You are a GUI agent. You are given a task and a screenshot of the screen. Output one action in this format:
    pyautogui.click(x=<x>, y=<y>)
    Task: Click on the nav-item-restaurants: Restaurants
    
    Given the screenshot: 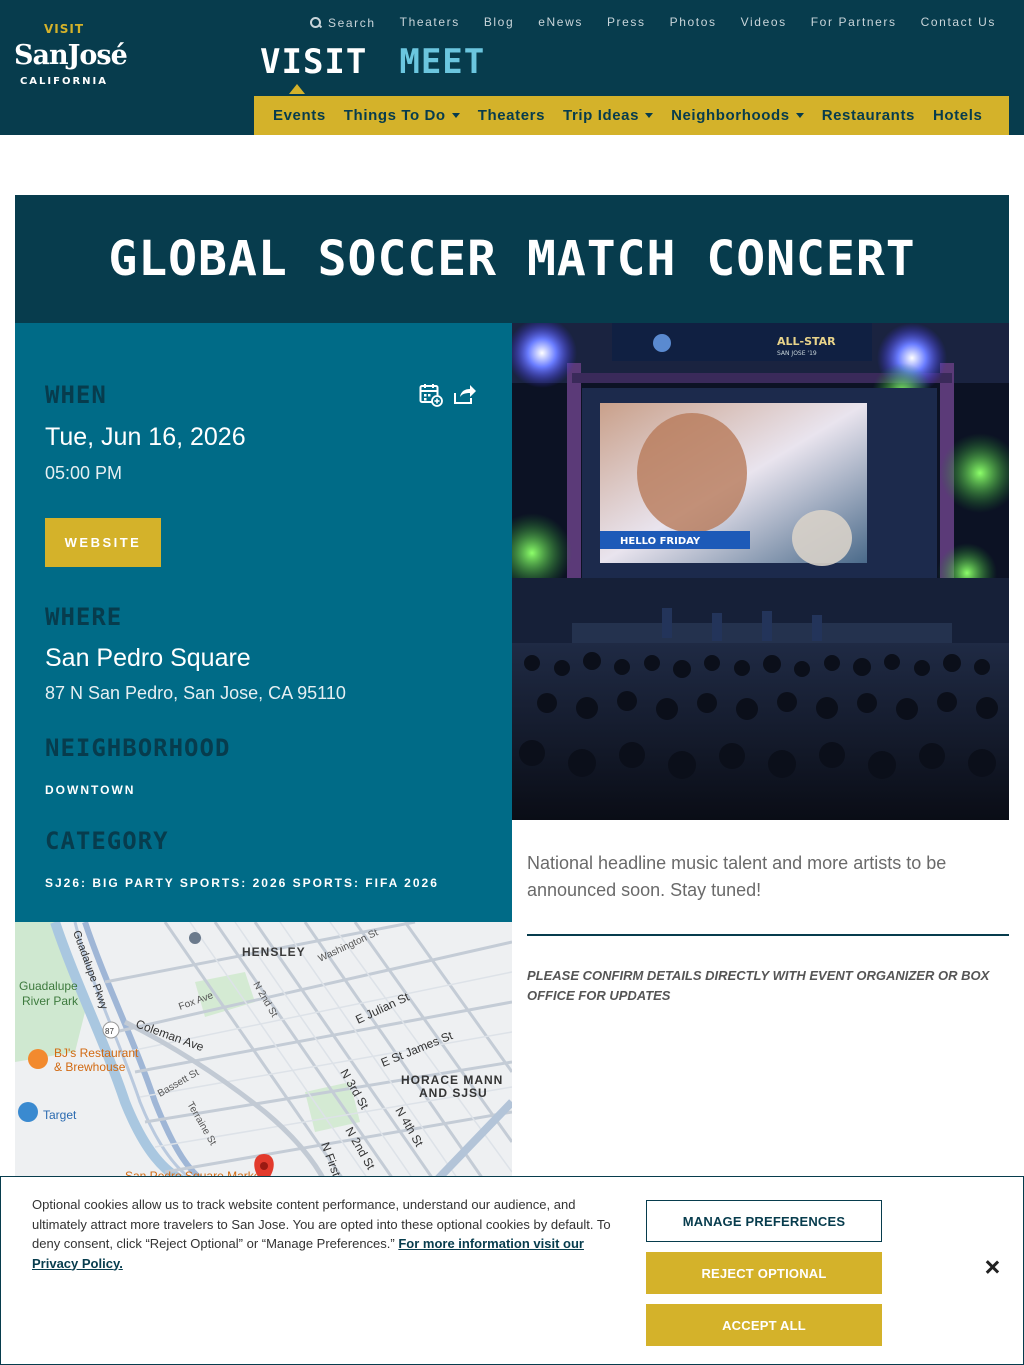 What is the action you would take?
    pyautogui.click(x=868, y=115)
    